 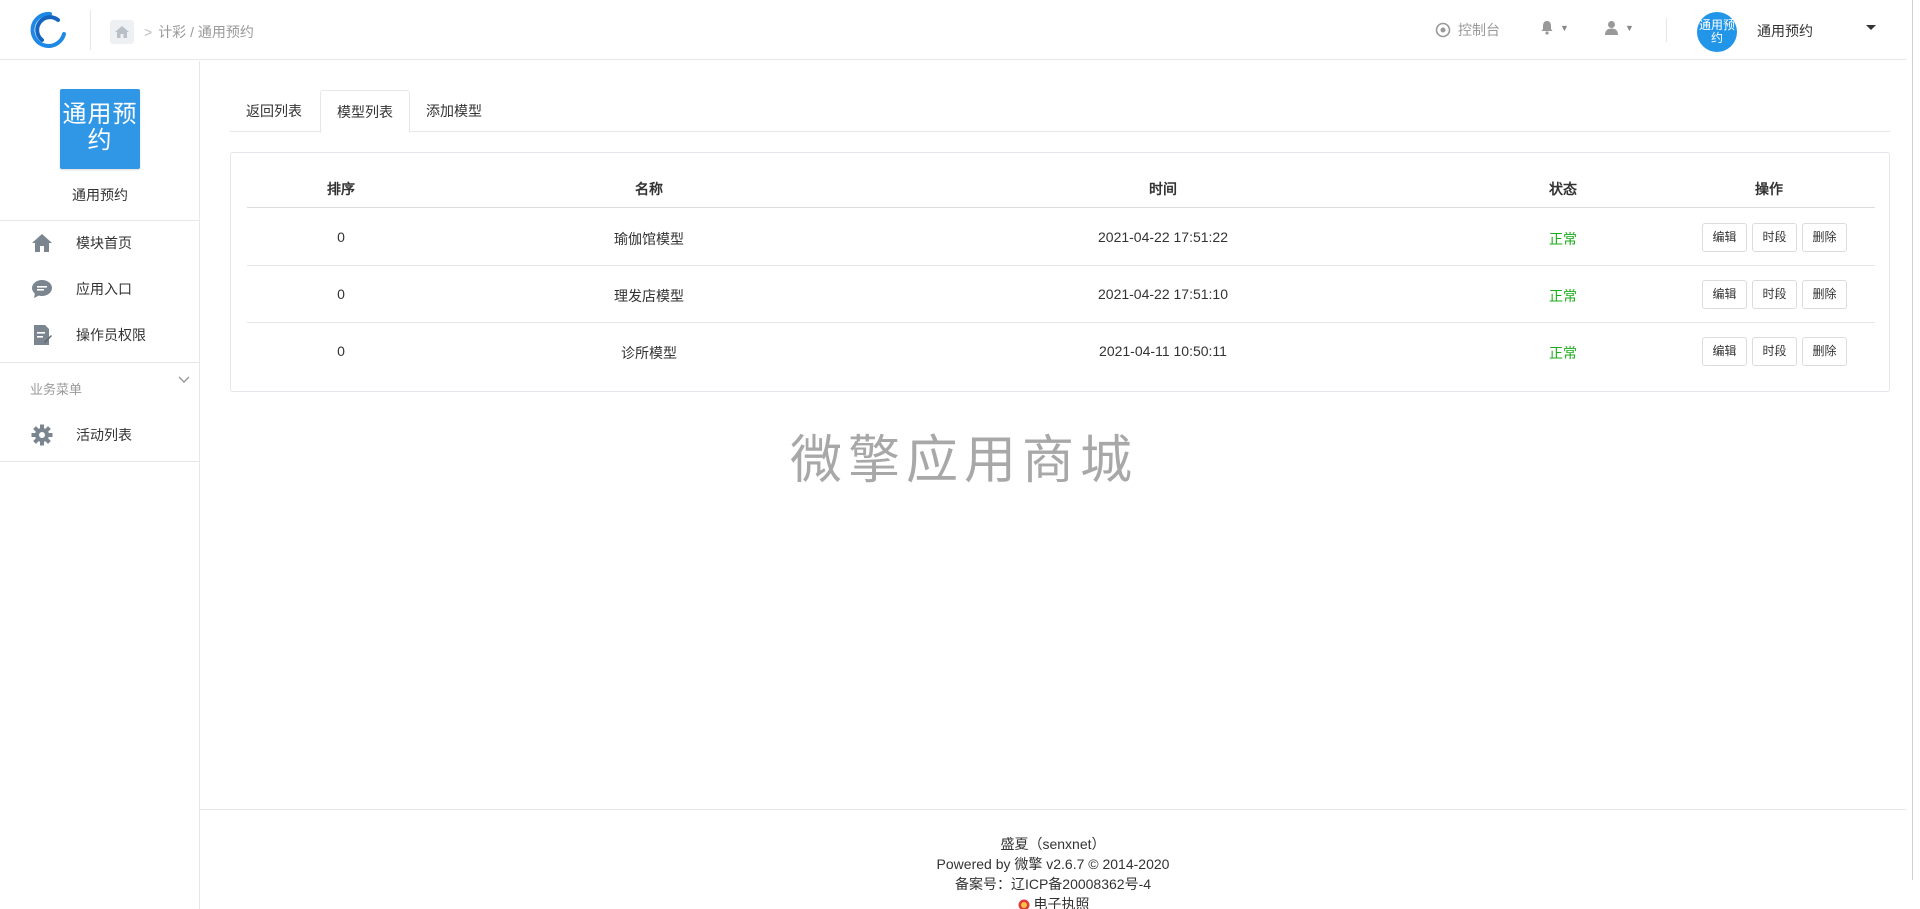 I want to click on watermark-text: 微擎应用商城, so click(x=964, y=461).